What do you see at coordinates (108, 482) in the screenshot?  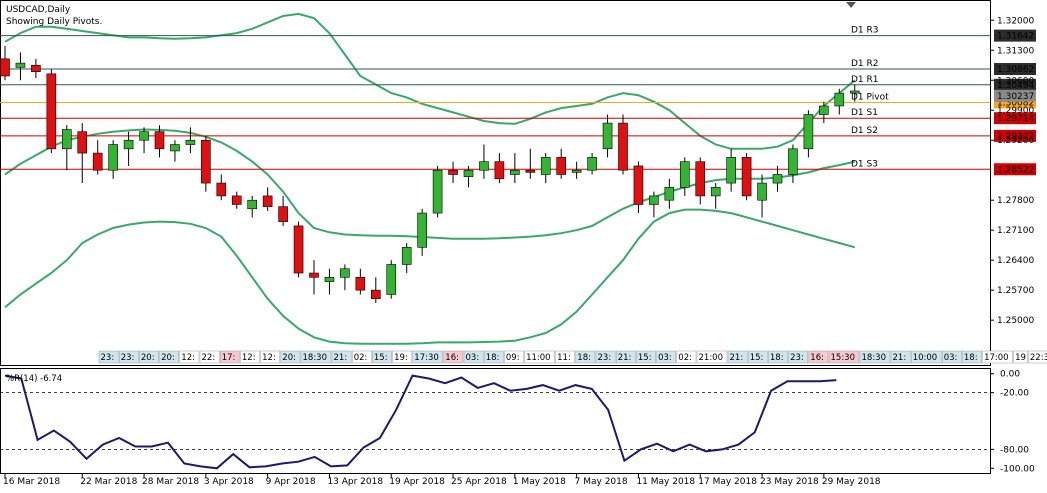 I see `date-label: 22 Mar 2018` at bounding box center [108, 482].